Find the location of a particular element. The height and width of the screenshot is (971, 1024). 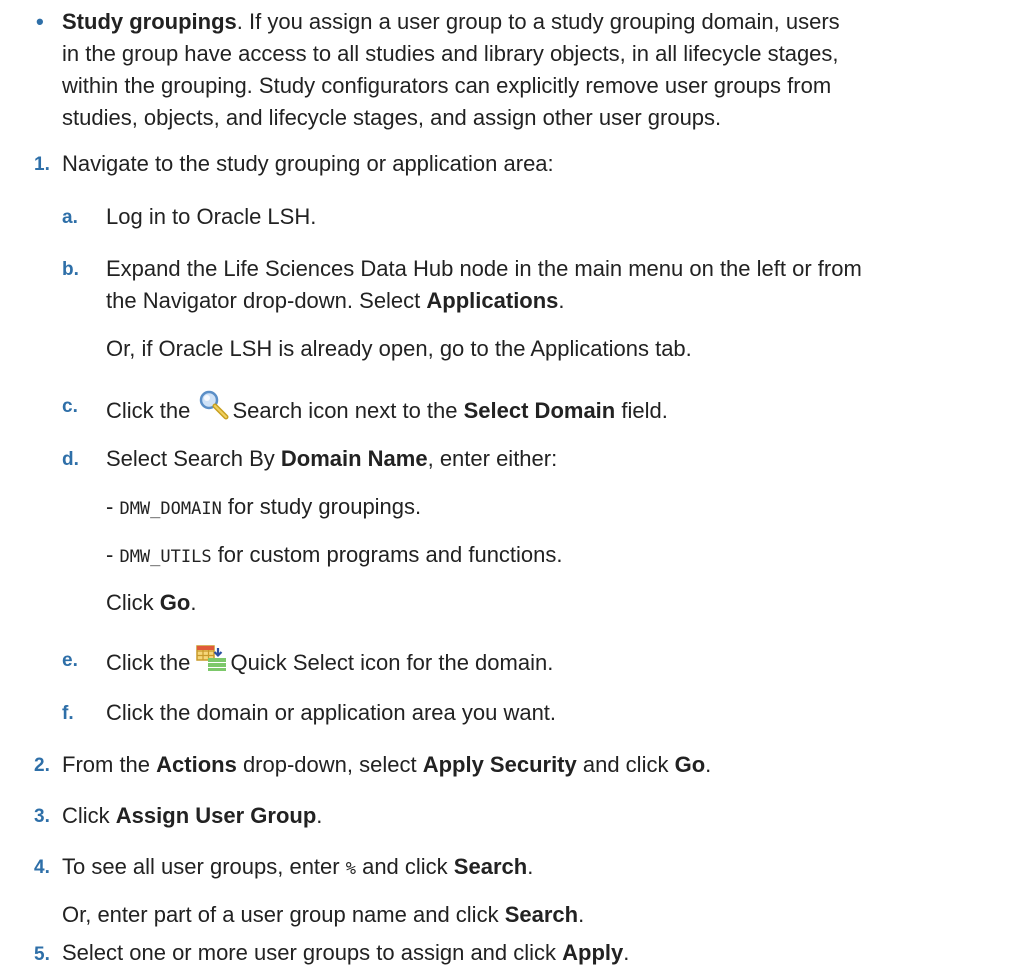

text: the Navigator drop-down. Select is located at coordinates (266, 300).